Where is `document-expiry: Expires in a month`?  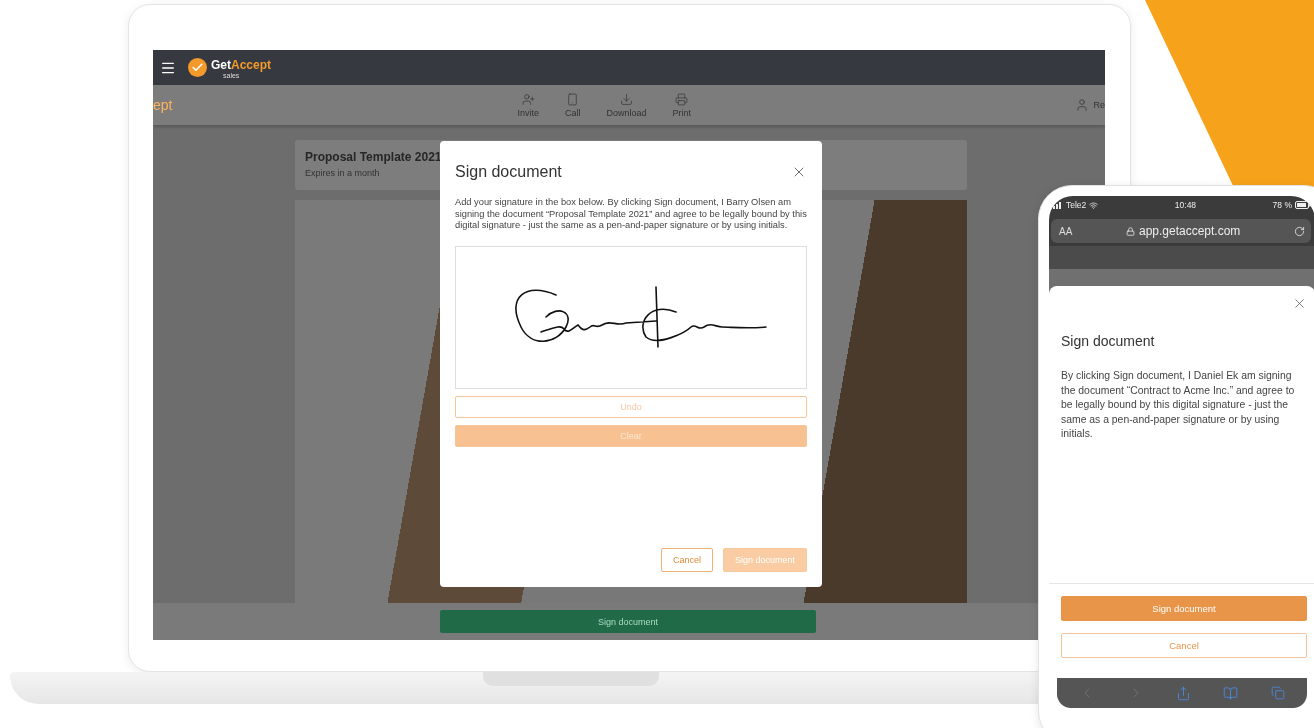
document-expiry: Expires in a month is located at coordinates (342, 173).